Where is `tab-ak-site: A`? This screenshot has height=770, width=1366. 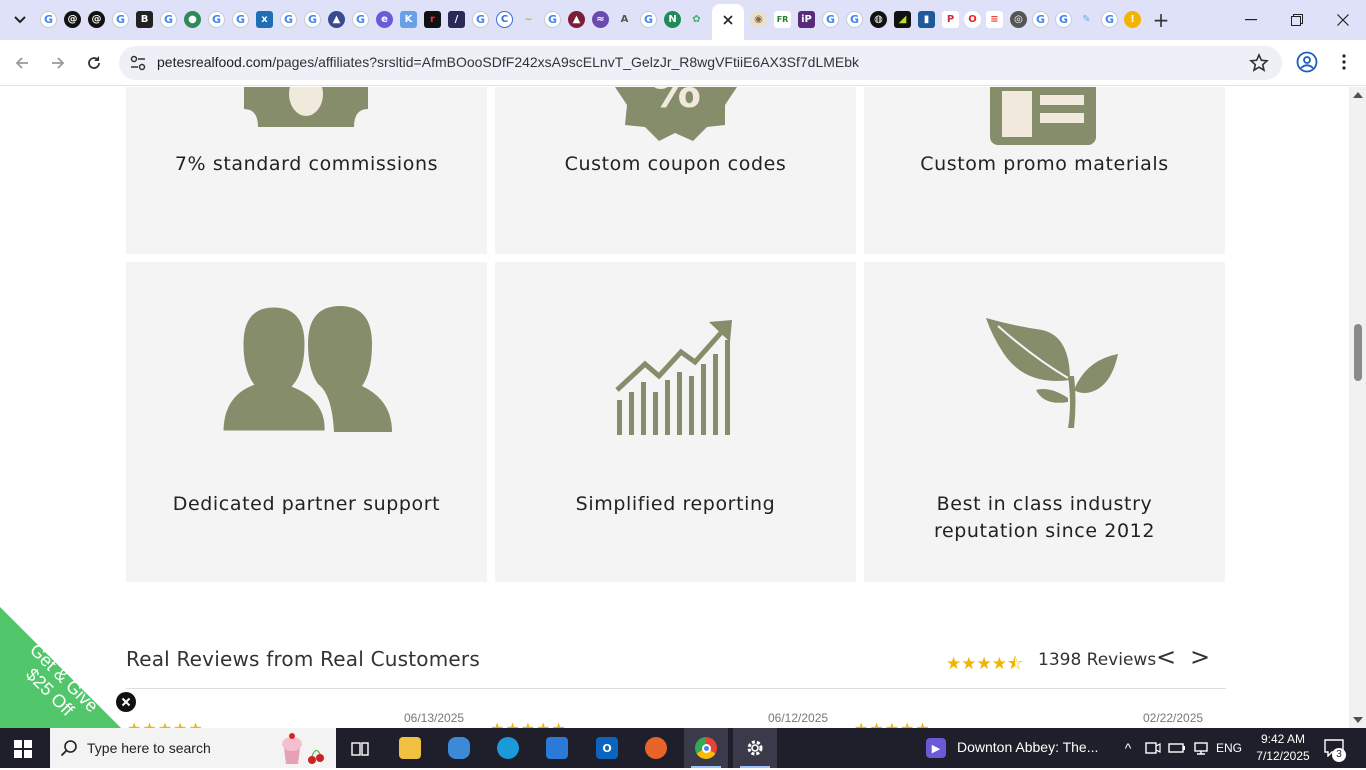
tab-ak-site: A is located at coordinates (624, 19).